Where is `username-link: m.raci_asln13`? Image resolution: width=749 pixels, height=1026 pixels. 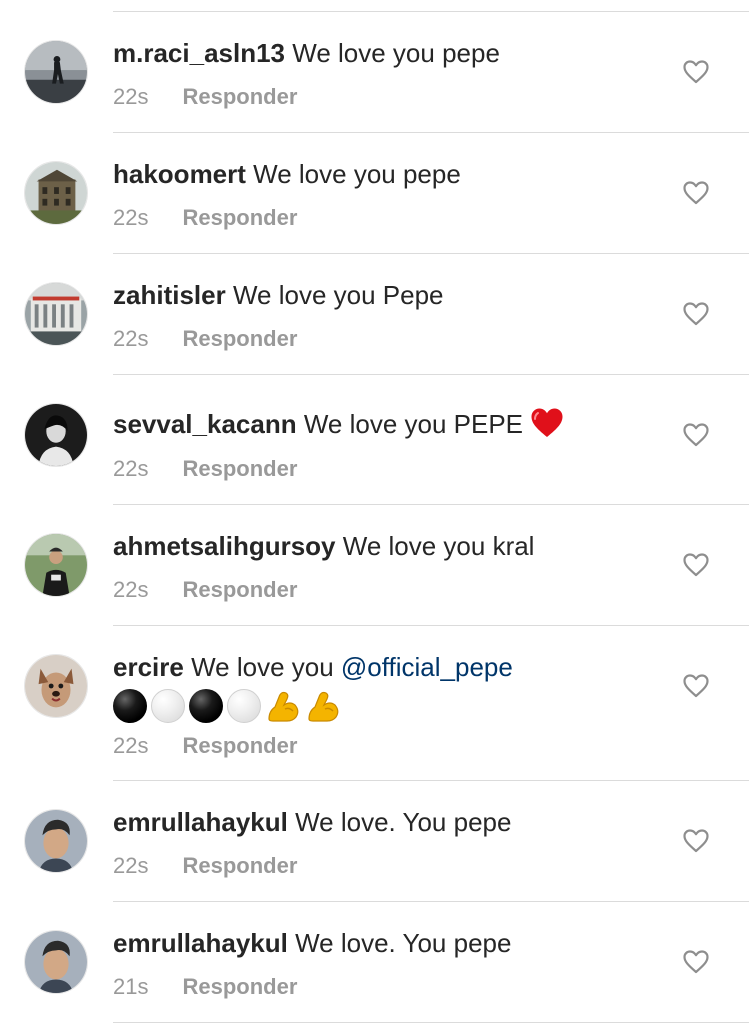
username-link: m.raci_asln13 is located at coordinates (199, 53).